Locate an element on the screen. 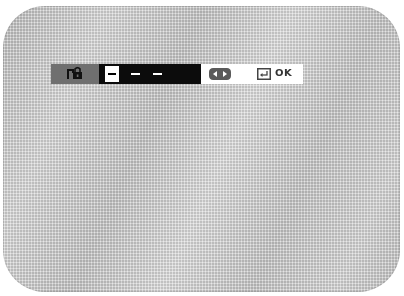 This screenshot has height=296, width=404. pin-digit-3-placeholder is located at coordinates (157, 74).